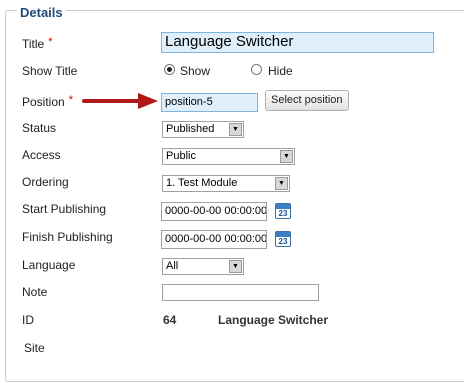 The width and height of the screenshot is (464, 382). What do you see at coordinates (214, 239) in the screenshot?
I see `finish-publishing-input: 0000-00-00 00:00:00` at bounding box center [214, 239].